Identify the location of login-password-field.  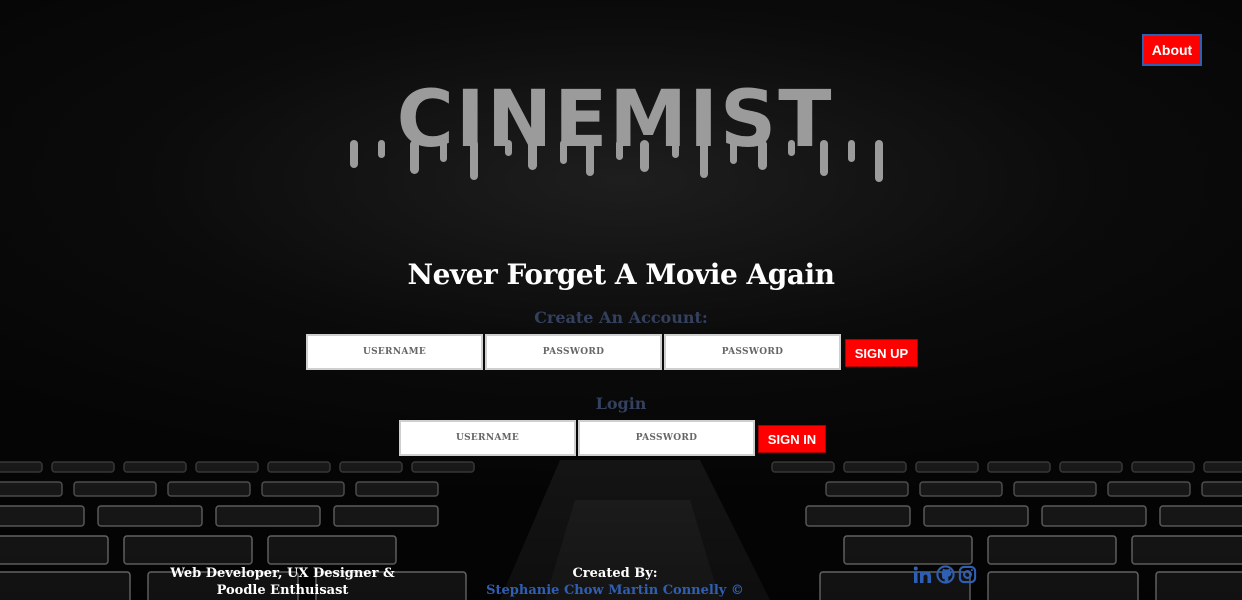
(666, 438).